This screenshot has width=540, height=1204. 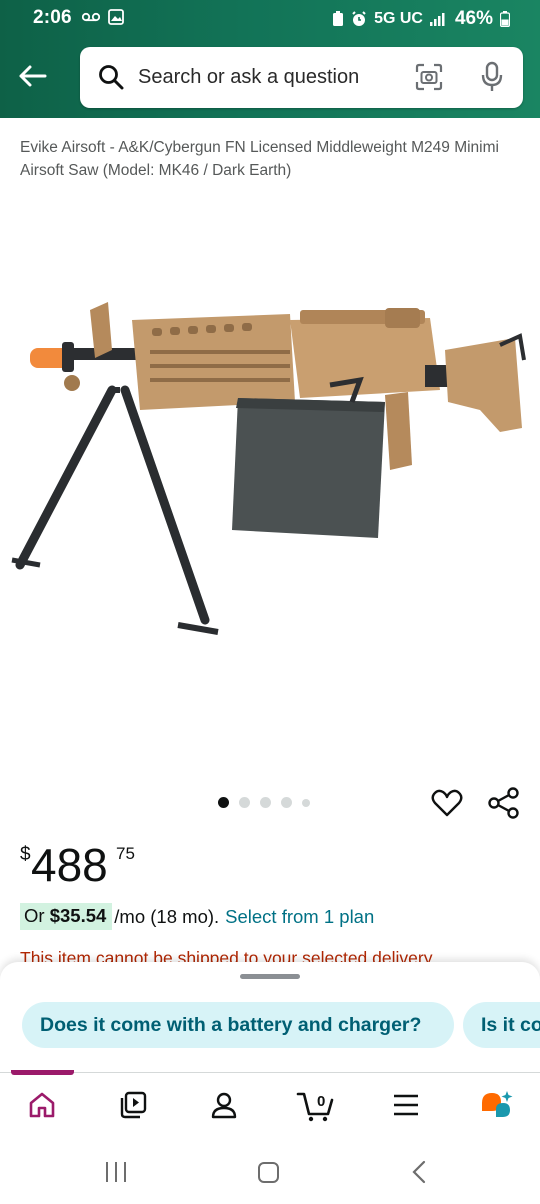 I want to click on price-whole: 488, so click(x=69, y=865).